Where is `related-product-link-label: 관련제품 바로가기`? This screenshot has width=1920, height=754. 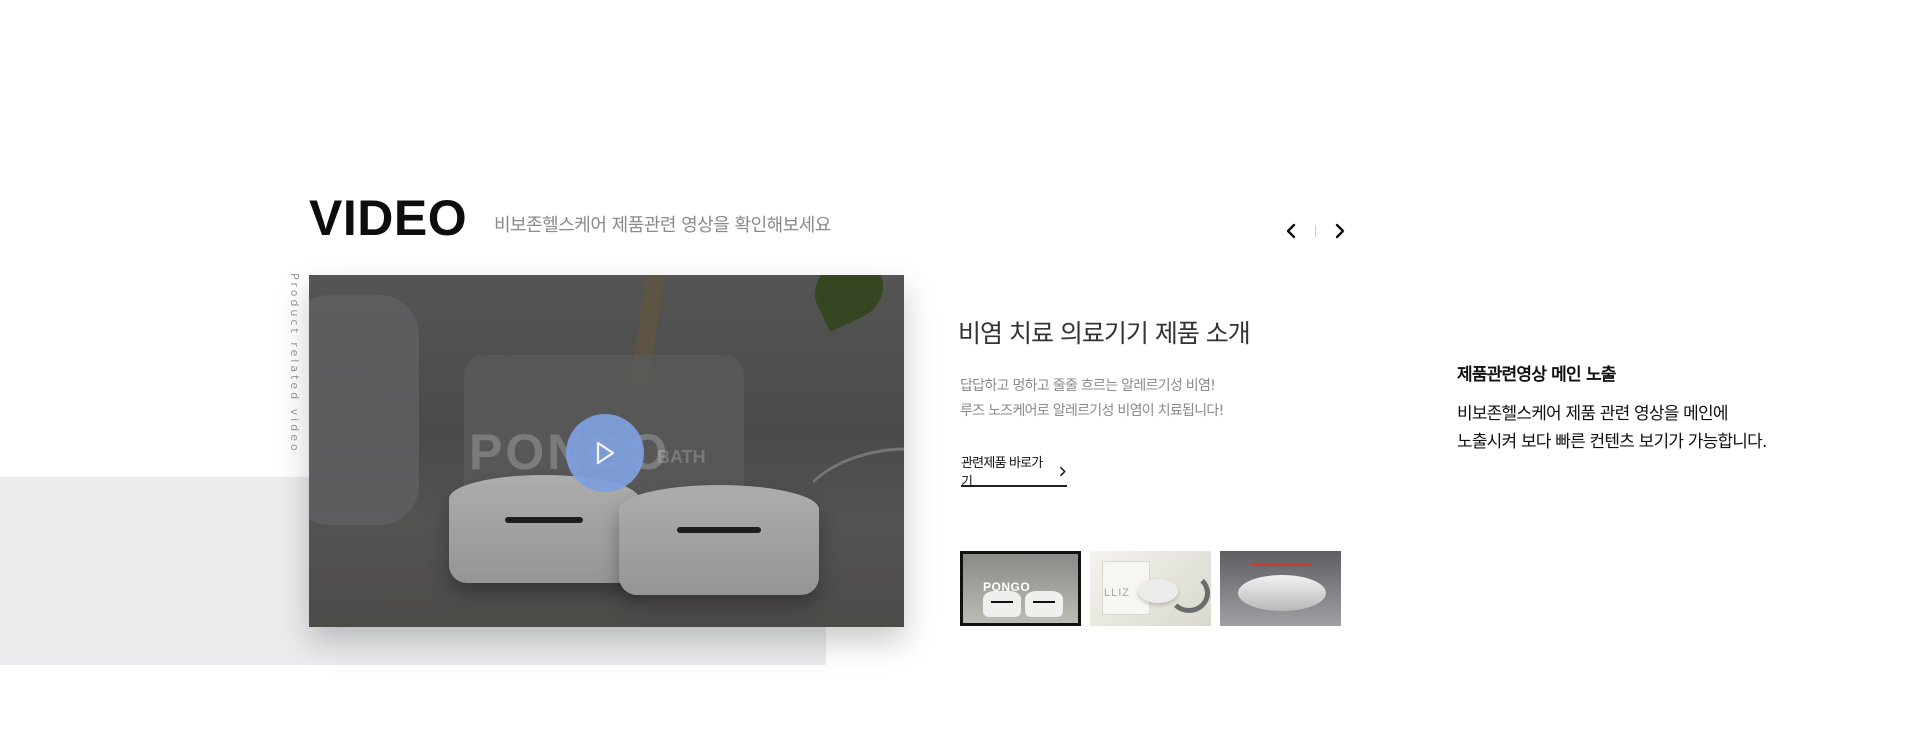 related-product-link-label: 관련제품 바로가기 is located at coordinates (1002, 473).